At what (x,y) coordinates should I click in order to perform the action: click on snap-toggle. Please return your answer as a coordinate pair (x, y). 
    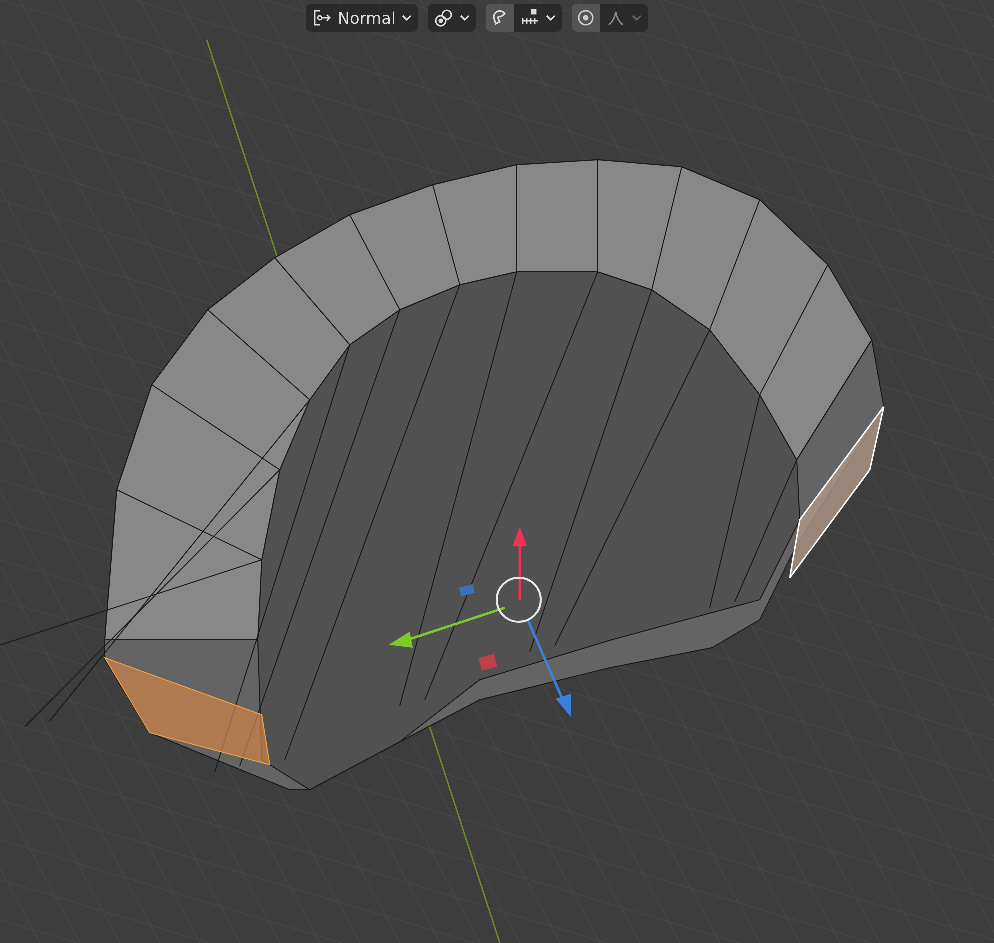
    Looking at the image, I should click on (500, 18).